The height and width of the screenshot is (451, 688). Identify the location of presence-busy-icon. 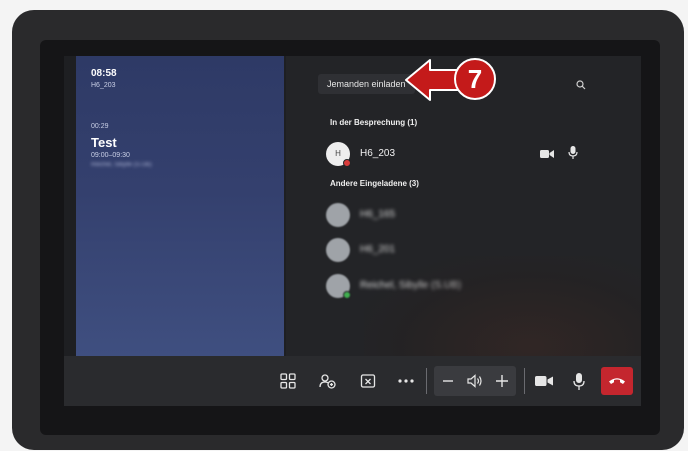
(347, 163).